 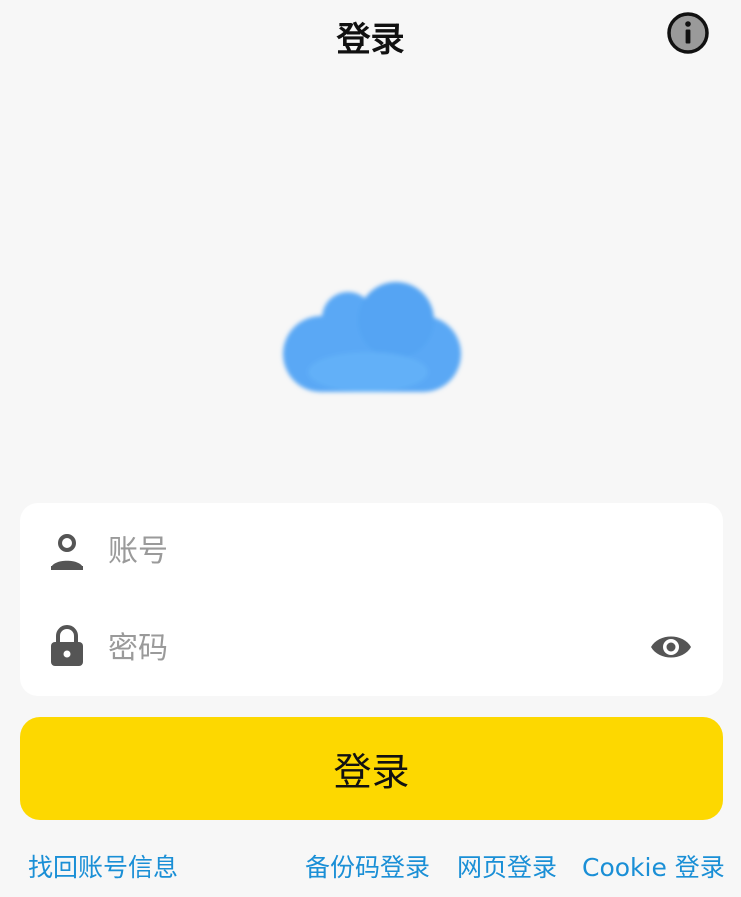 I want to click on cloud-logo, so click(x=372, y=337).